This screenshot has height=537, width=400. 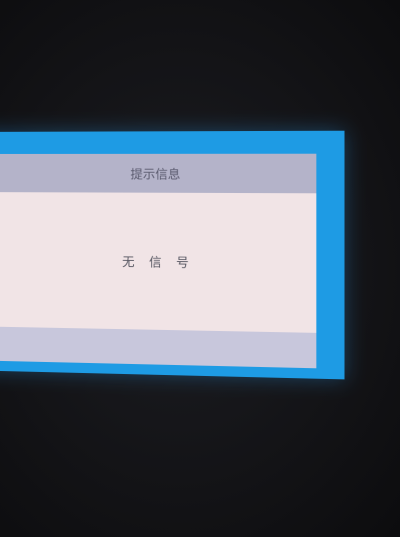 I want to click on osd-title-bar: 提示信息, so click(x=158, y=173).